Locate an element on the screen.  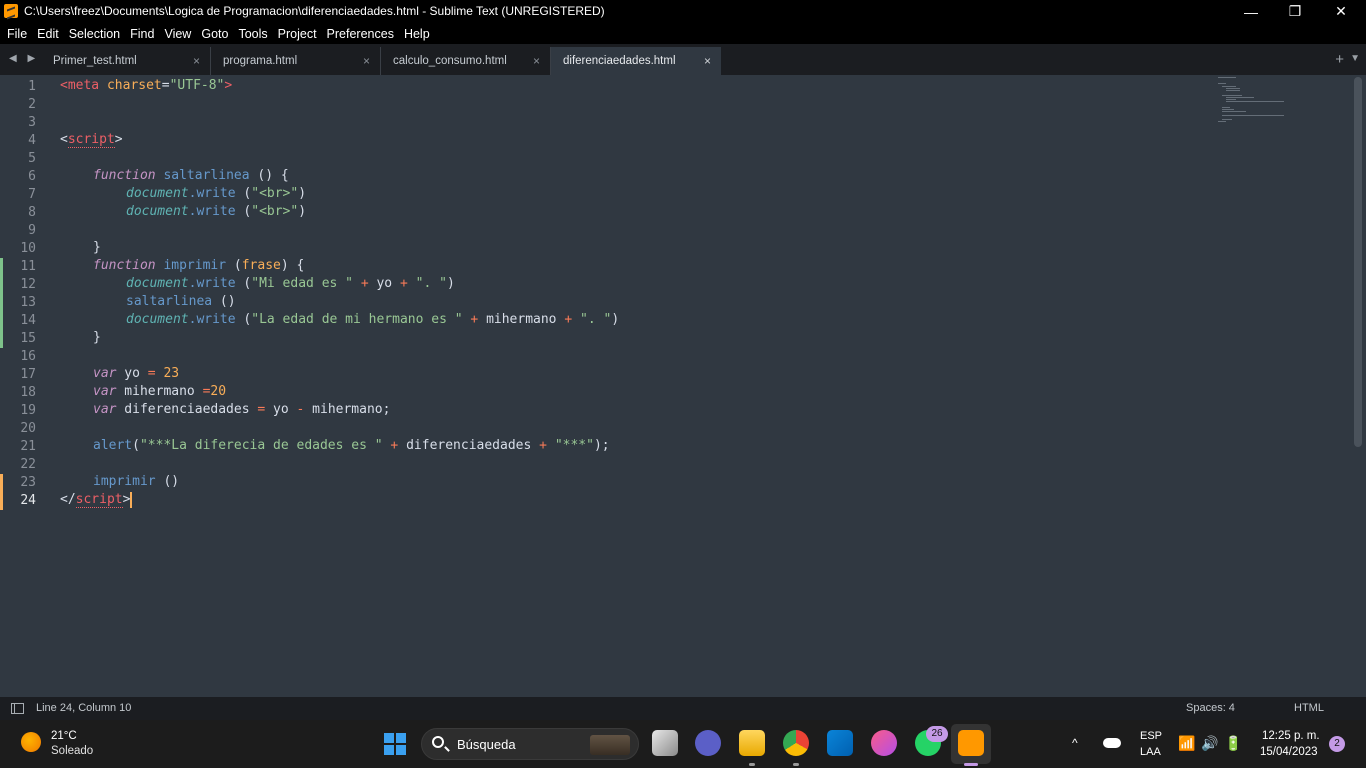
line-number: 19 is located at coordinates (28, 410).